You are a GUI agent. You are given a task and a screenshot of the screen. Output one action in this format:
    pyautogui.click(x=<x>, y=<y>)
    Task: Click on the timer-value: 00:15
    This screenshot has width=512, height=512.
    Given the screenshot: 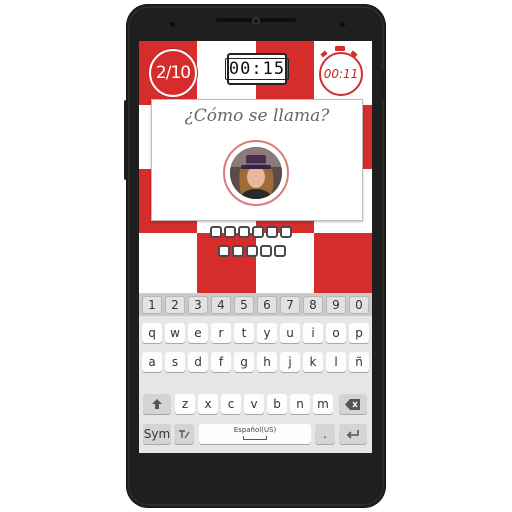 What is the action you would take?
    pyautogui.click(x=257, y=69)
    